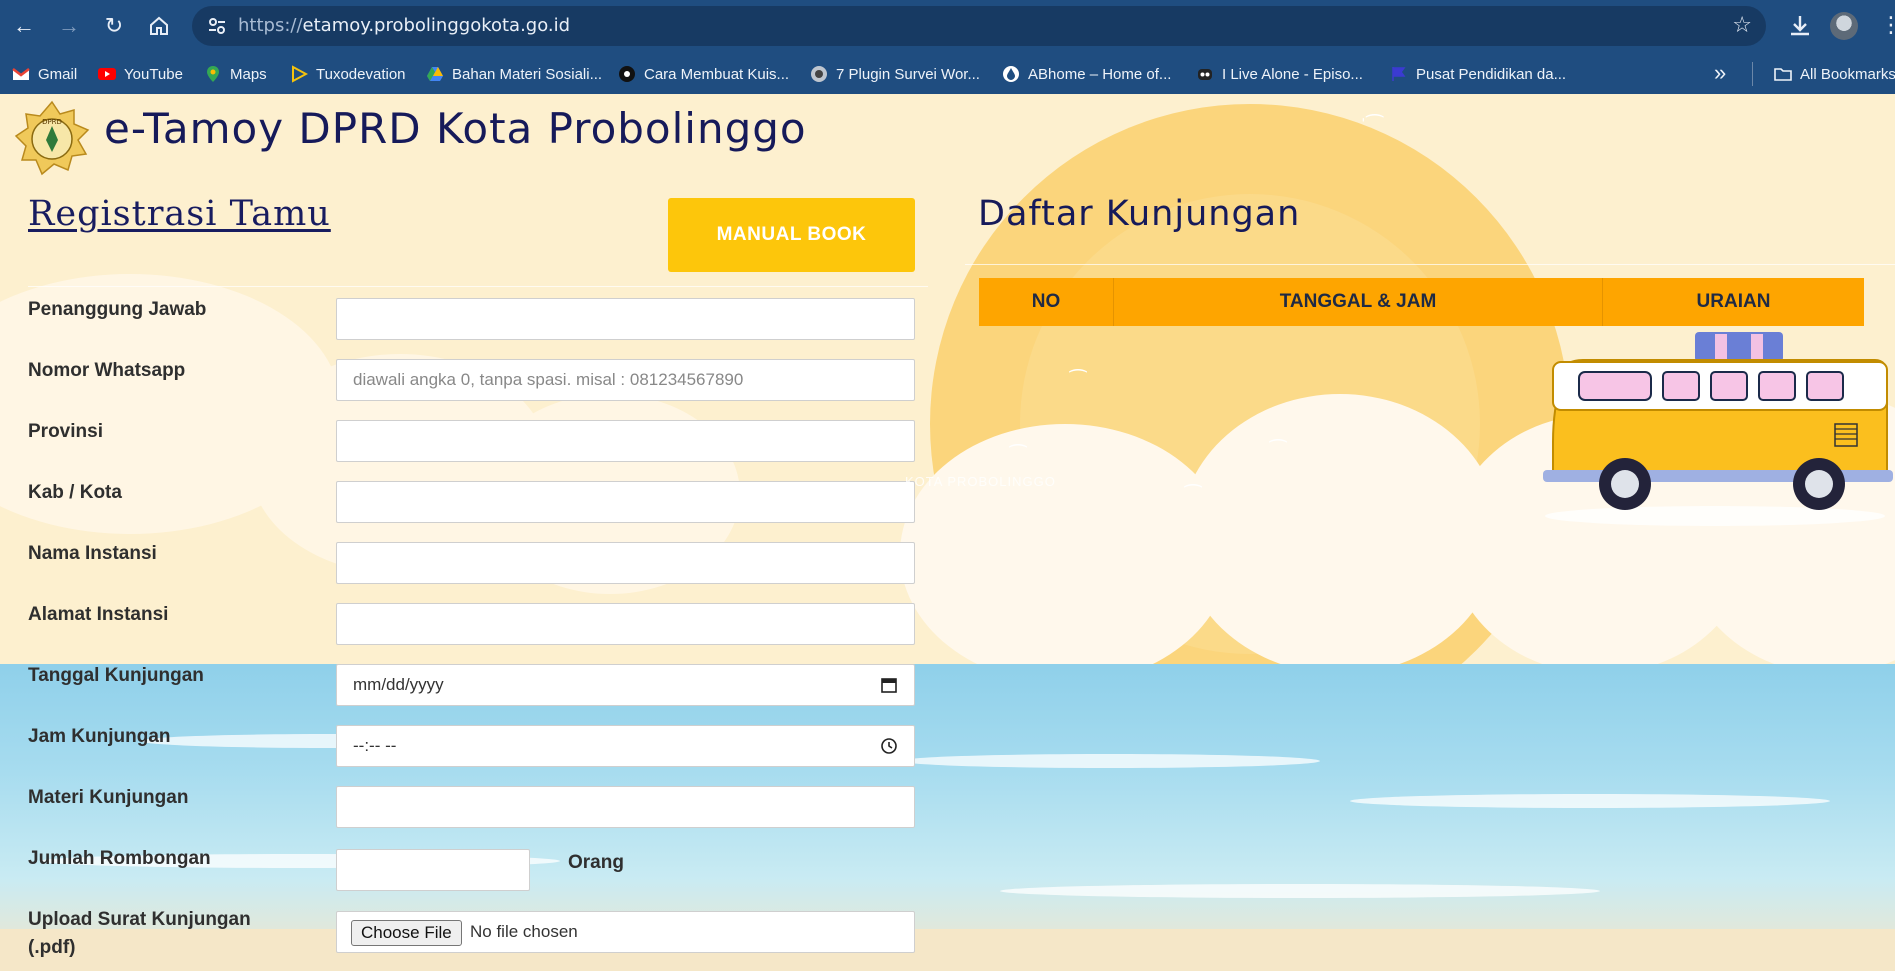  Describe the element at coordinates (433, 870) in the screenshot. I see `jumlah-rombongan-input` at that location.